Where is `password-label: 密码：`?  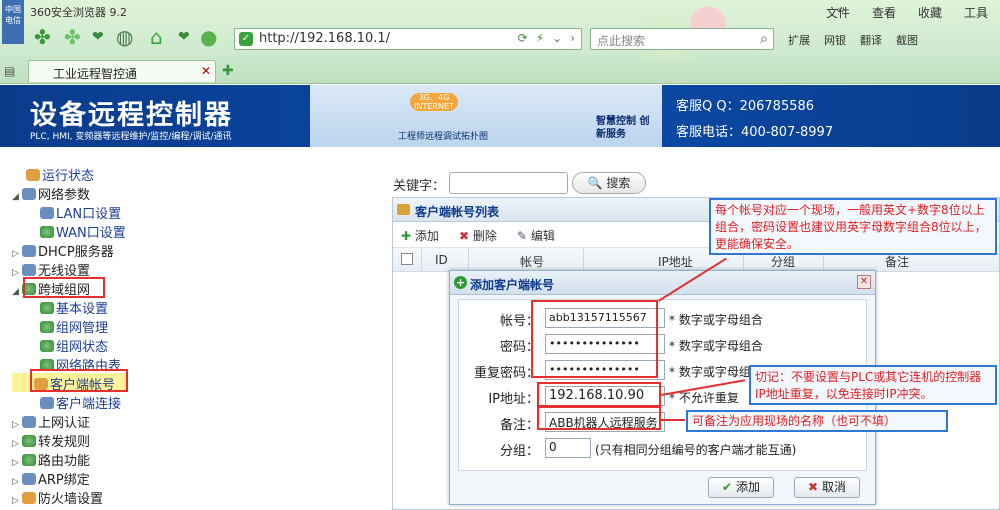
password-label: 密码： is located at coordinates (519, 347).